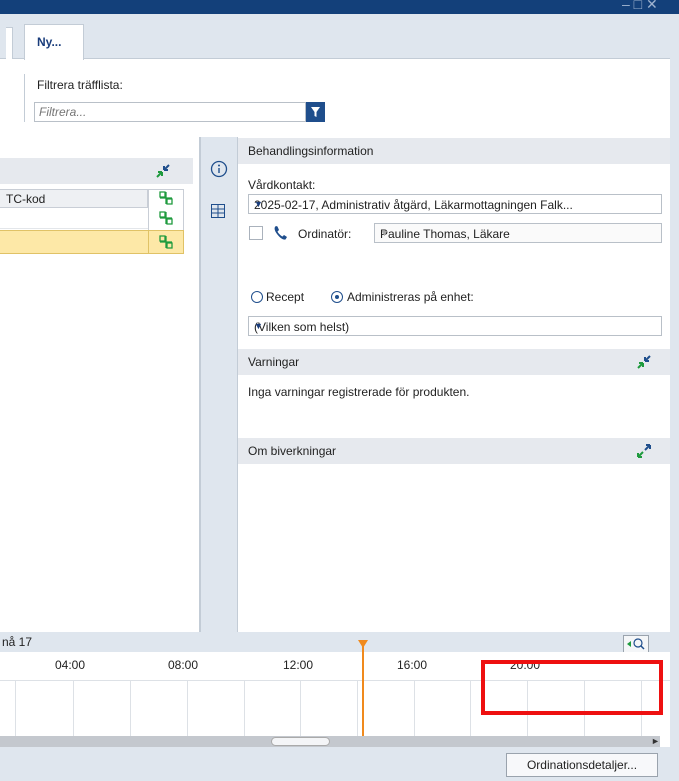 The height and width of the screenshot is (781, 679). I want to click on radio-recept-label: Recept, so click(285, 297).